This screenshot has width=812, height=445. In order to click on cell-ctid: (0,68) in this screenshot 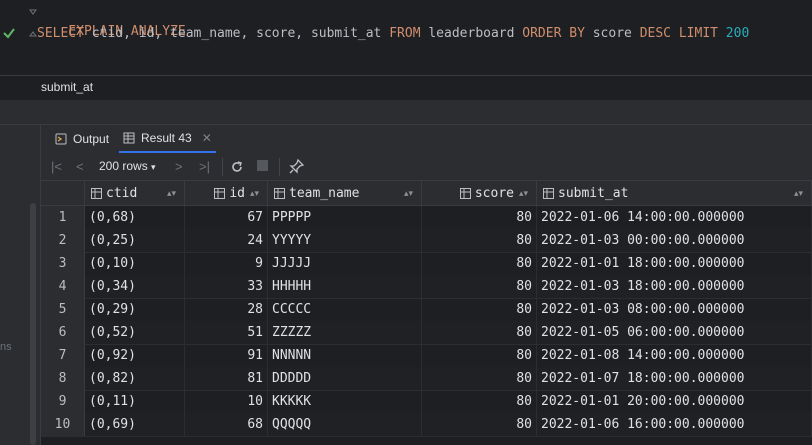, I will do `click(135, 217)`.